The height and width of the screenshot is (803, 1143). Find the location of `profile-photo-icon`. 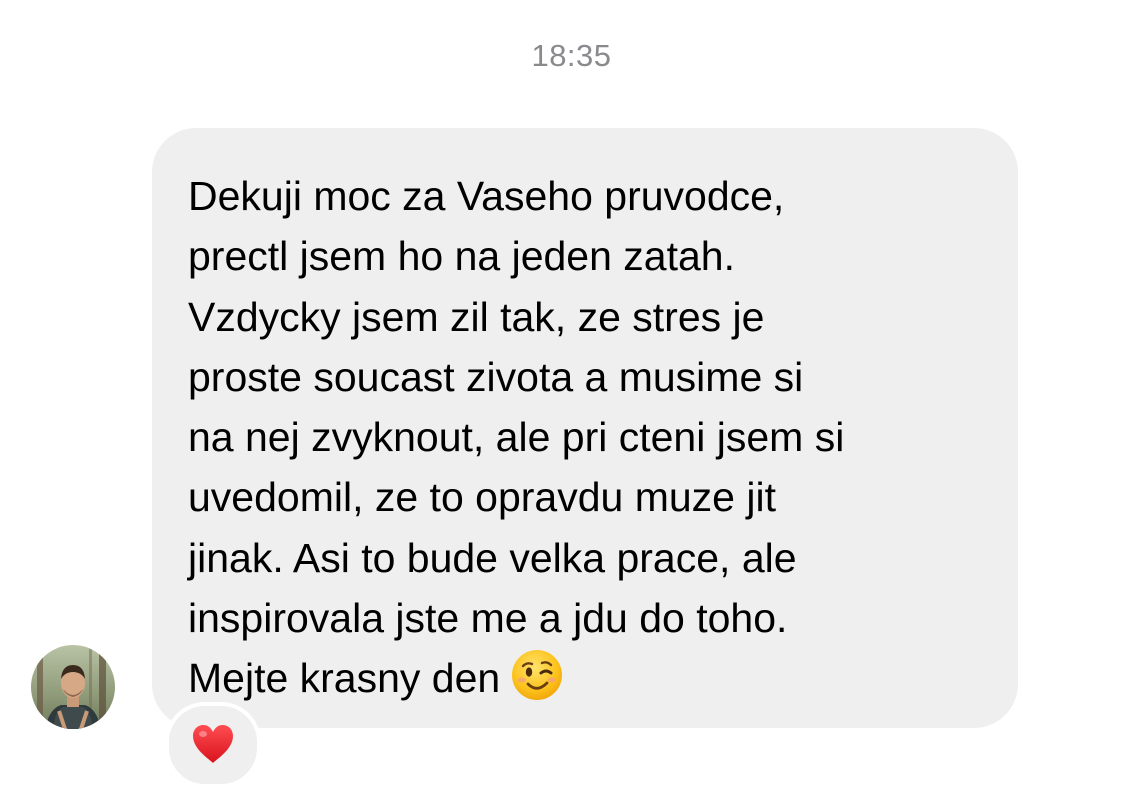

profile-photo-icon is located at coordinates (73, 687).